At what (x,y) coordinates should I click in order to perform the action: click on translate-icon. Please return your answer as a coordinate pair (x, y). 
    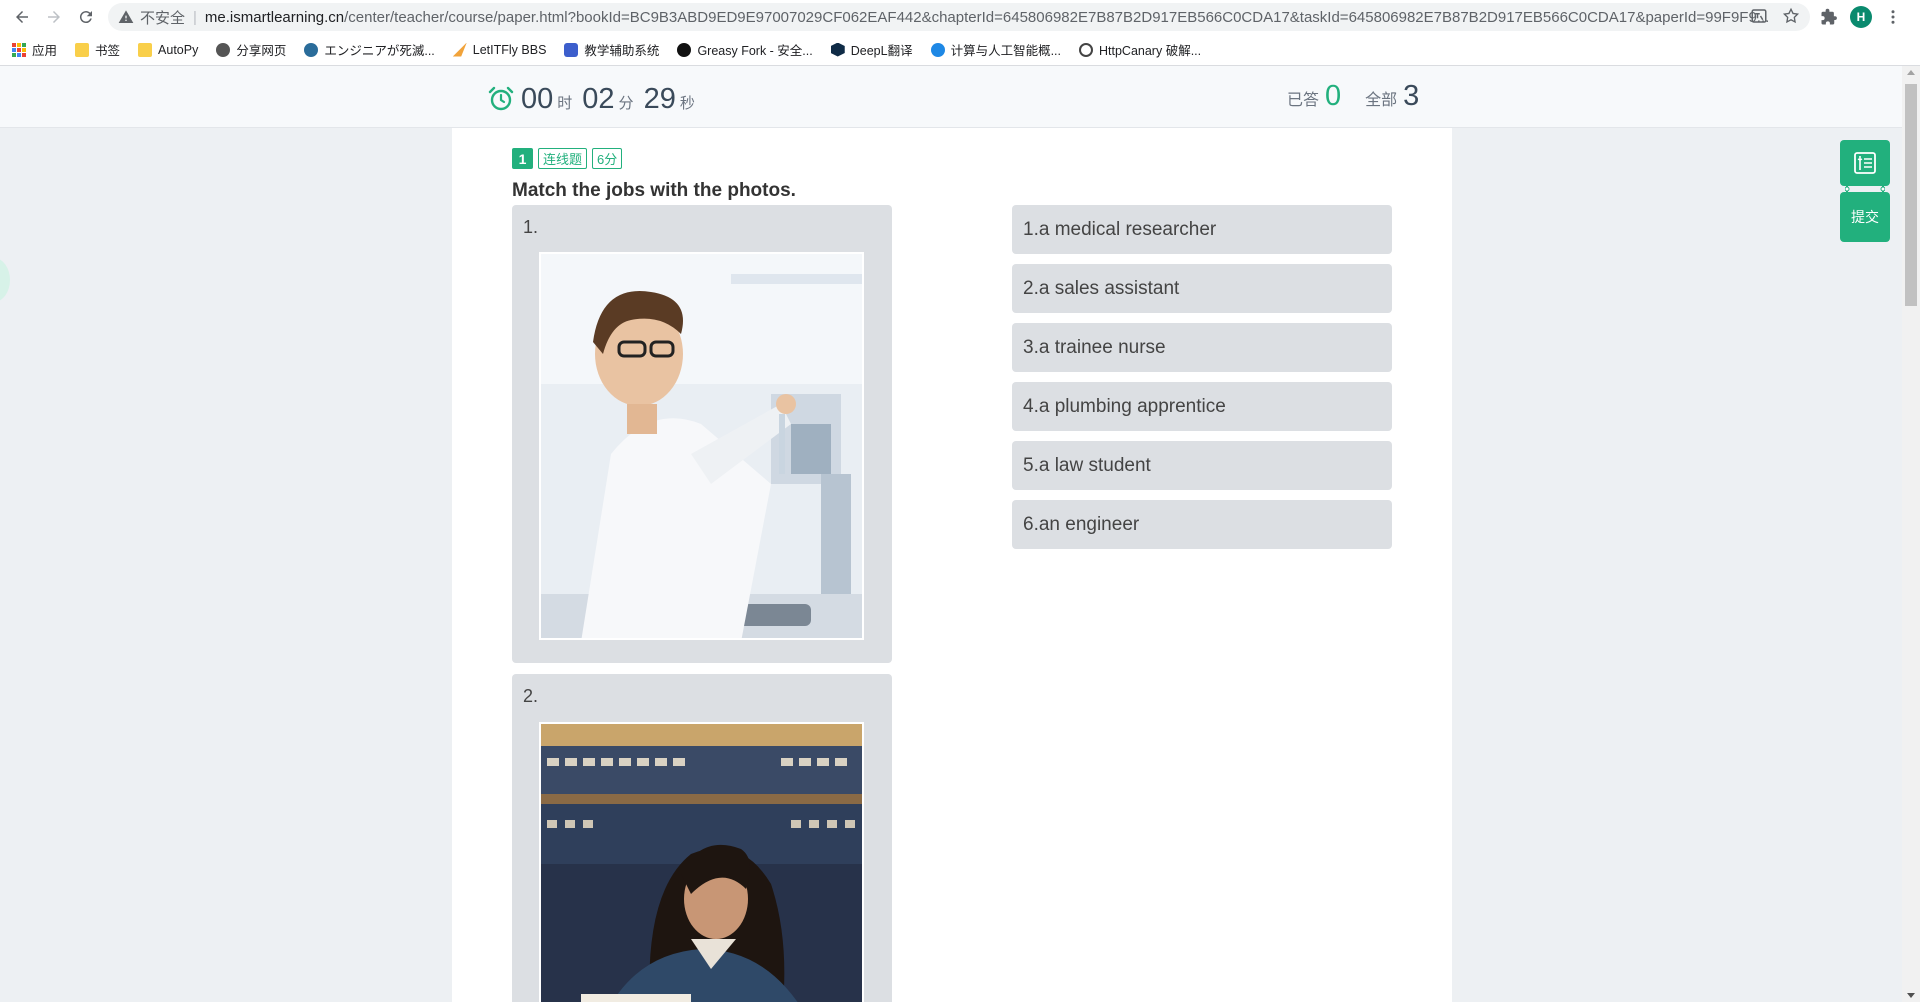
    Looking at the image, I should click on (1759, 16).